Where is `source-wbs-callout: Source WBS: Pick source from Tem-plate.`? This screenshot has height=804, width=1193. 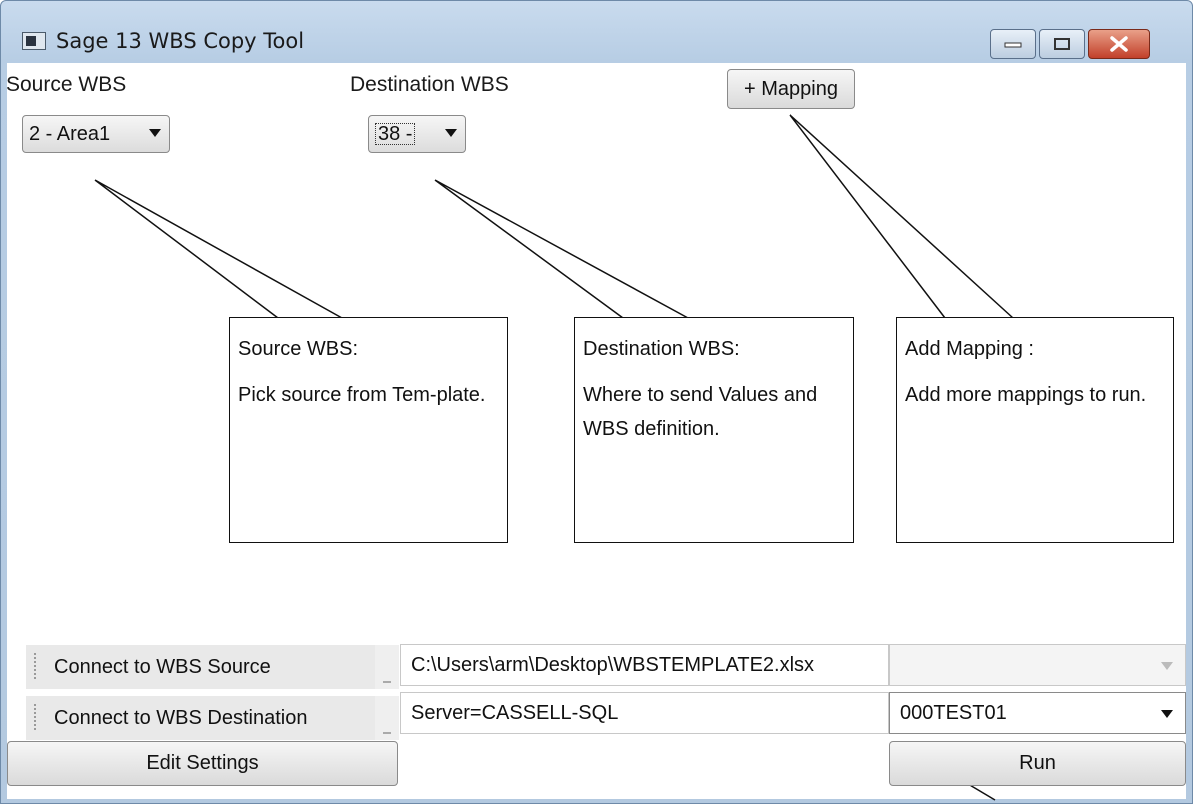 source-wbs-callout: Source WBS: Pick source from Tem-plate. is located at coordinates (368, 430).